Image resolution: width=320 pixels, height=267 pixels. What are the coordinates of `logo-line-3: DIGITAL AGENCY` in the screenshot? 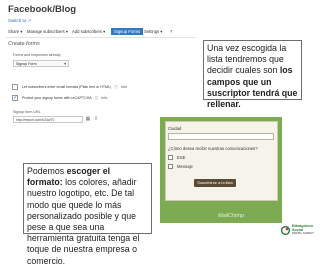 It's located at (303, 234).